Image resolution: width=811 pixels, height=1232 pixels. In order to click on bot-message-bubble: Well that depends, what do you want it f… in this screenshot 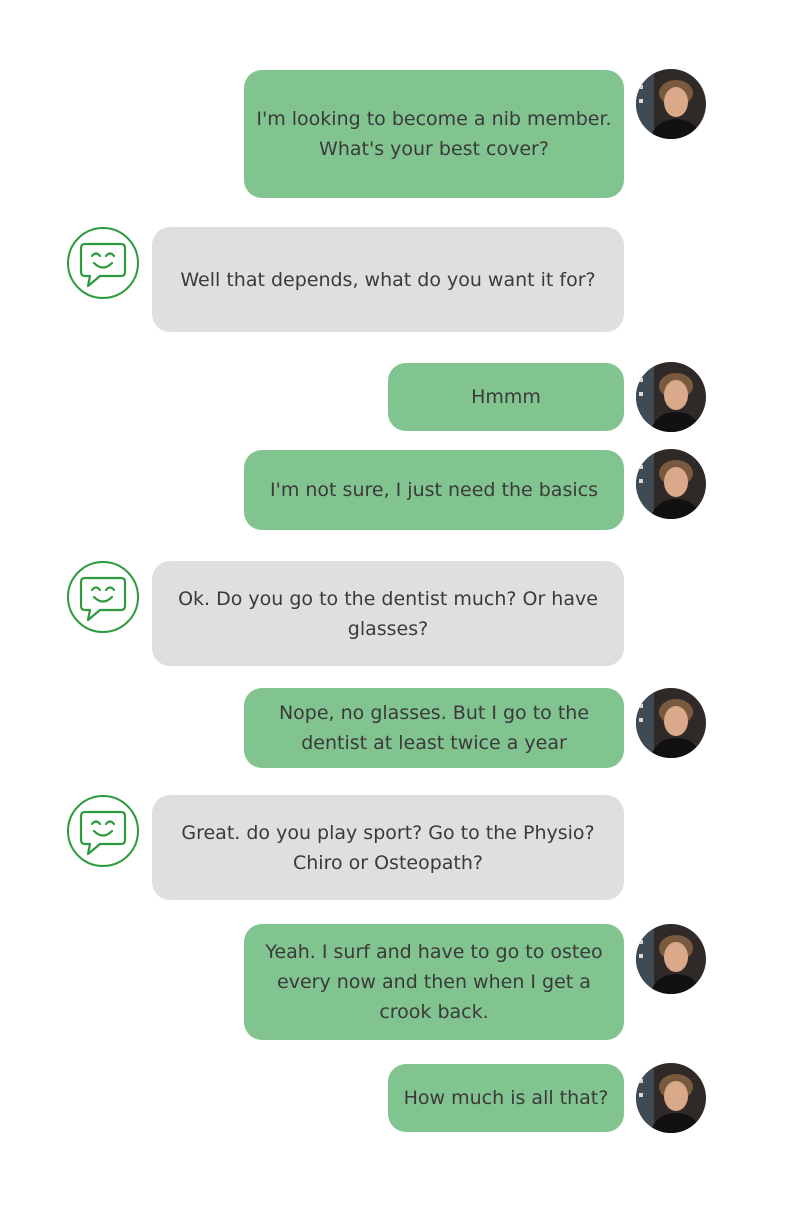, I will do `click(388, 279)`.